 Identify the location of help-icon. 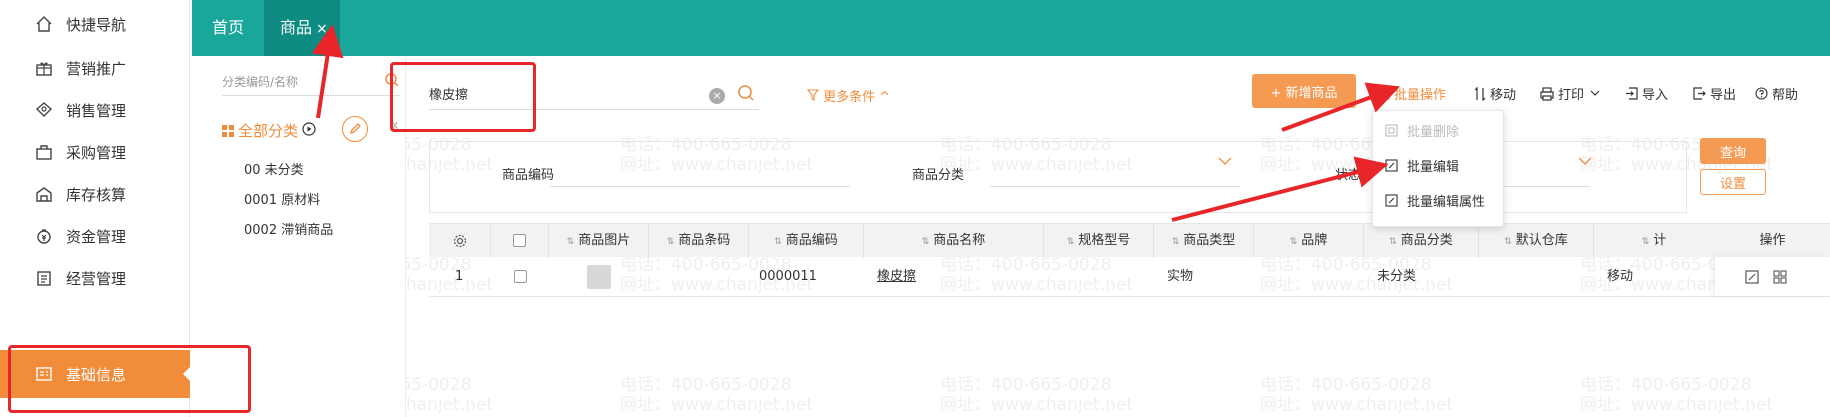
(1761, 93).